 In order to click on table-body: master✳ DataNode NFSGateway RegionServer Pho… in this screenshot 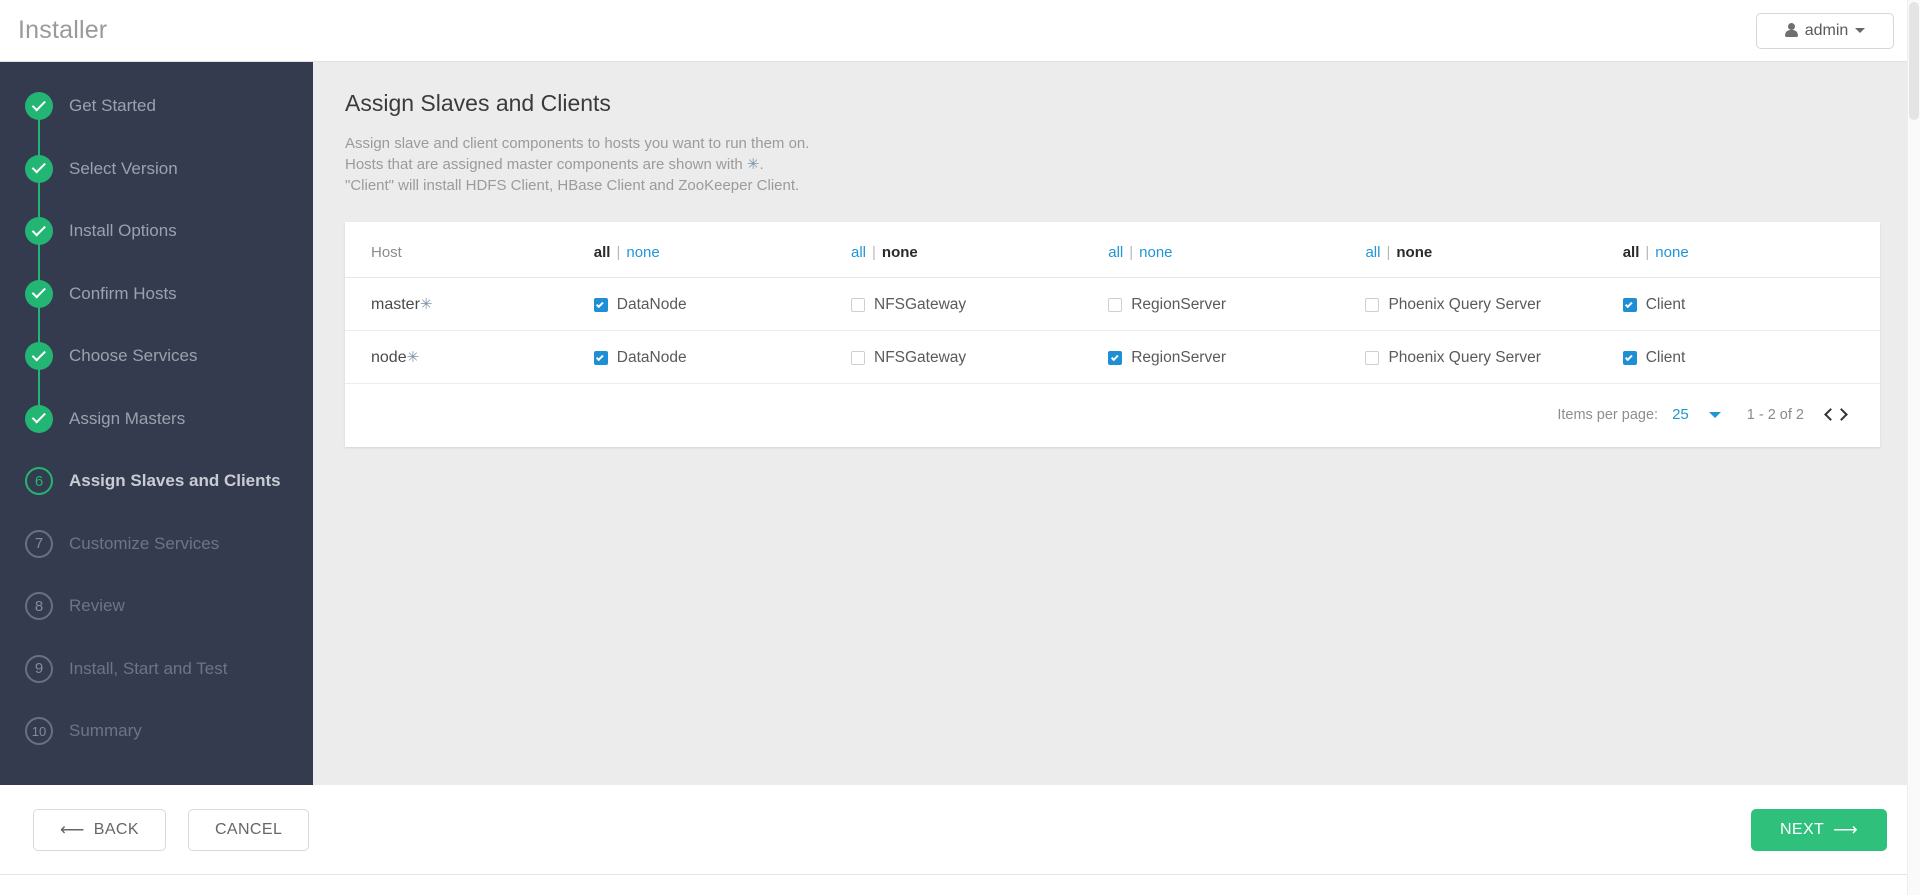, I will do `click(1112, 330)`.